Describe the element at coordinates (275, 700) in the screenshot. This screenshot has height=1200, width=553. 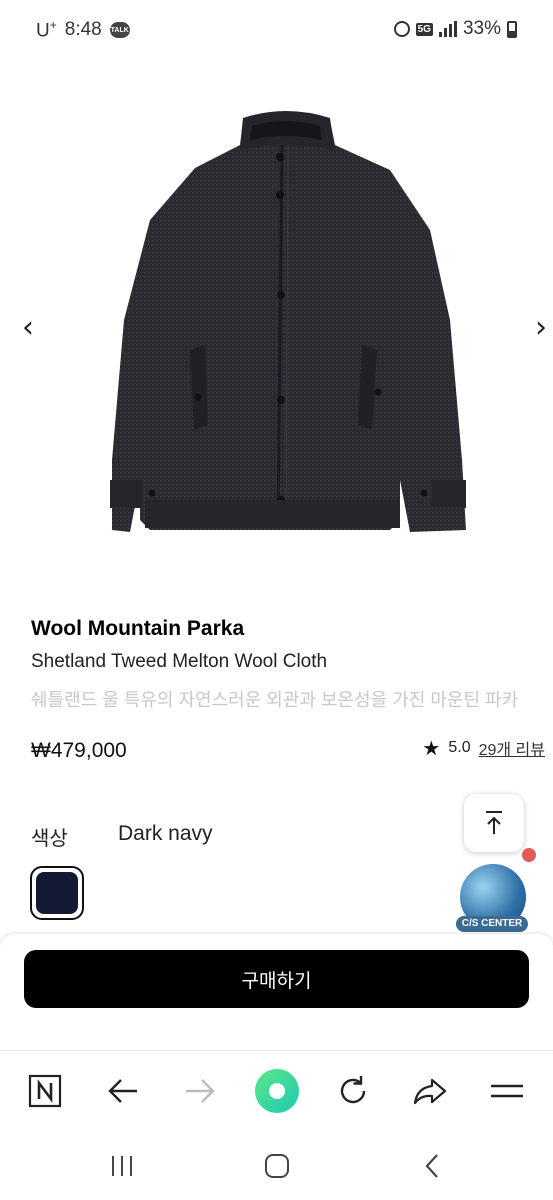
I see `product-description: 쉐틀랜드 울 특유의 자연스러운 외관과 보온성을 가진 마운틴 파카` at that location.